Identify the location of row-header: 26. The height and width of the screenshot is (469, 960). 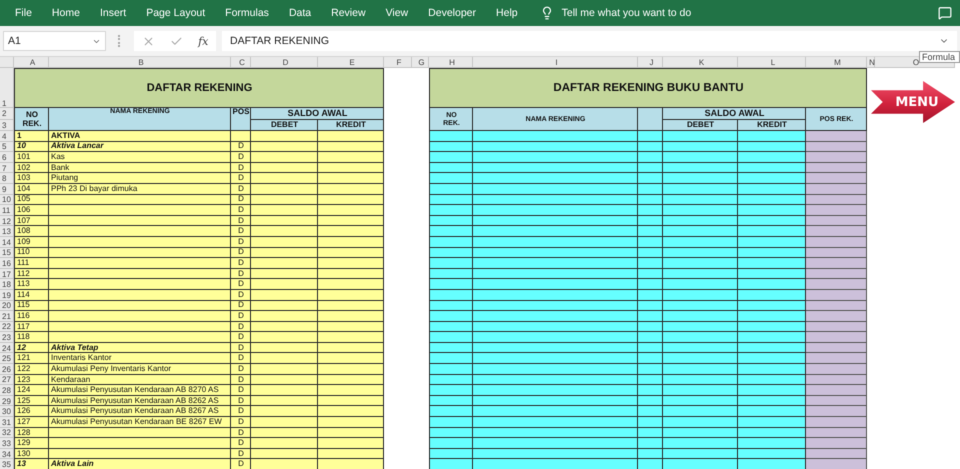
(7, 369).